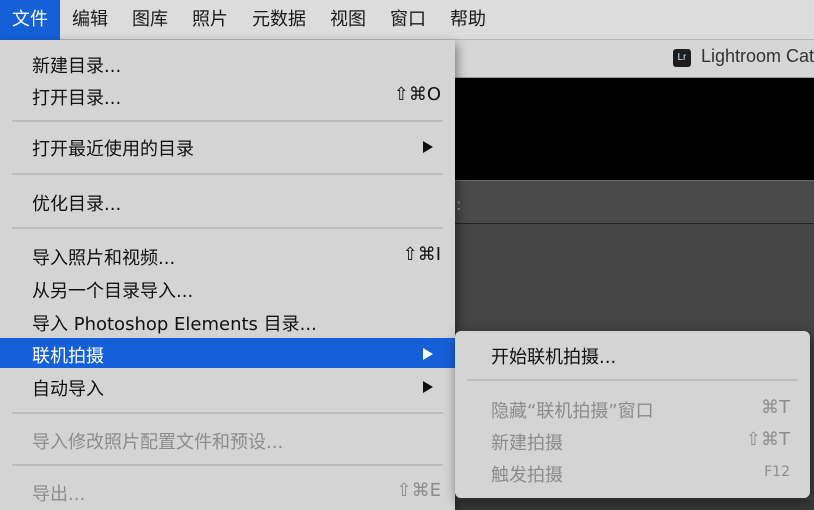 The width and height of the screenshot is (814, 510). I want to click on submenu-item-label: 触发拍摄, so click(527, 475).